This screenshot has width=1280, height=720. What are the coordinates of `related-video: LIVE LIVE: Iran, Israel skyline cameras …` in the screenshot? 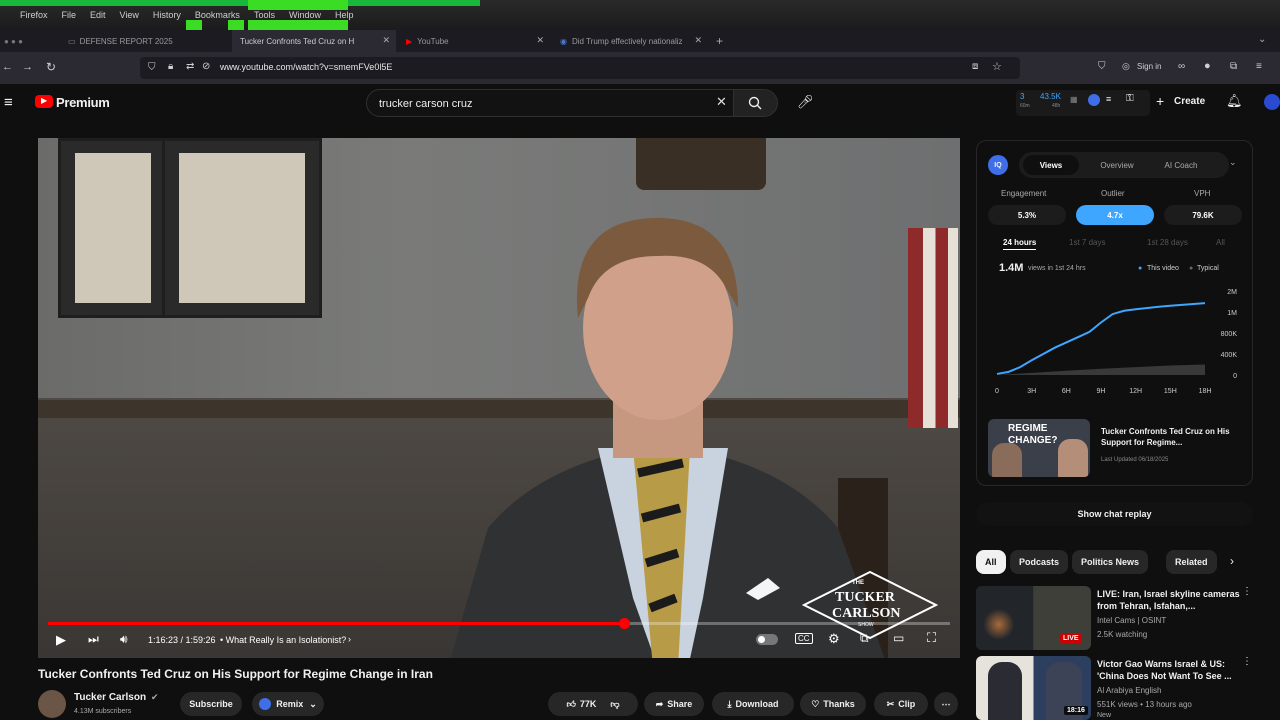 It's located at (1126, 618).